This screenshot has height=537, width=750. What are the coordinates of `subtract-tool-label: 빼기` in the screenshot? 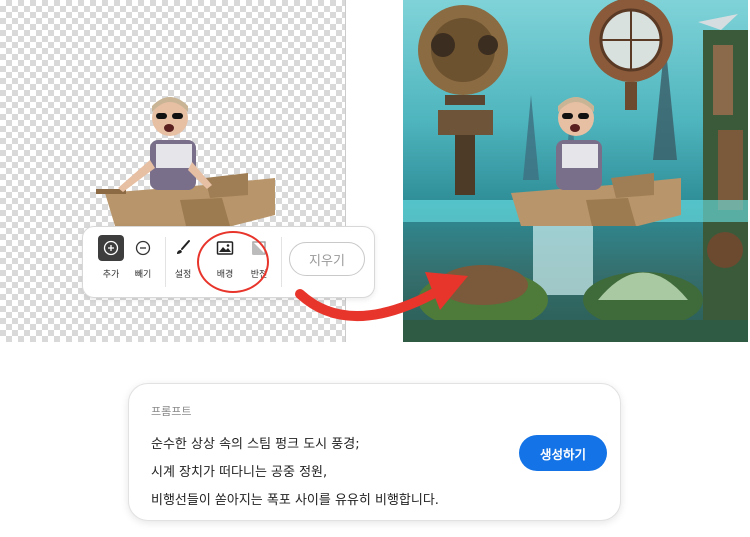 It's located at (143, 275).